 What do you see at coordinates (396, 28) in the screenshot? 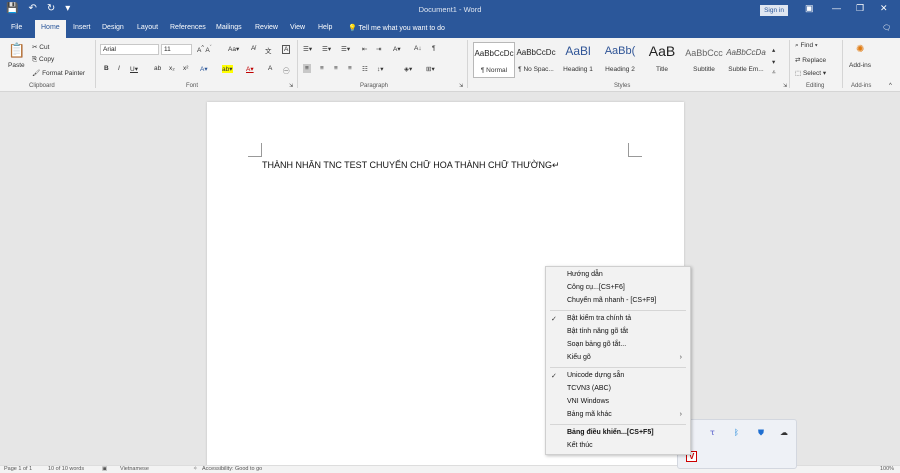
I see `tell-me-search: 💡 Tell me what you want to do` at bounding box center [396, 28].